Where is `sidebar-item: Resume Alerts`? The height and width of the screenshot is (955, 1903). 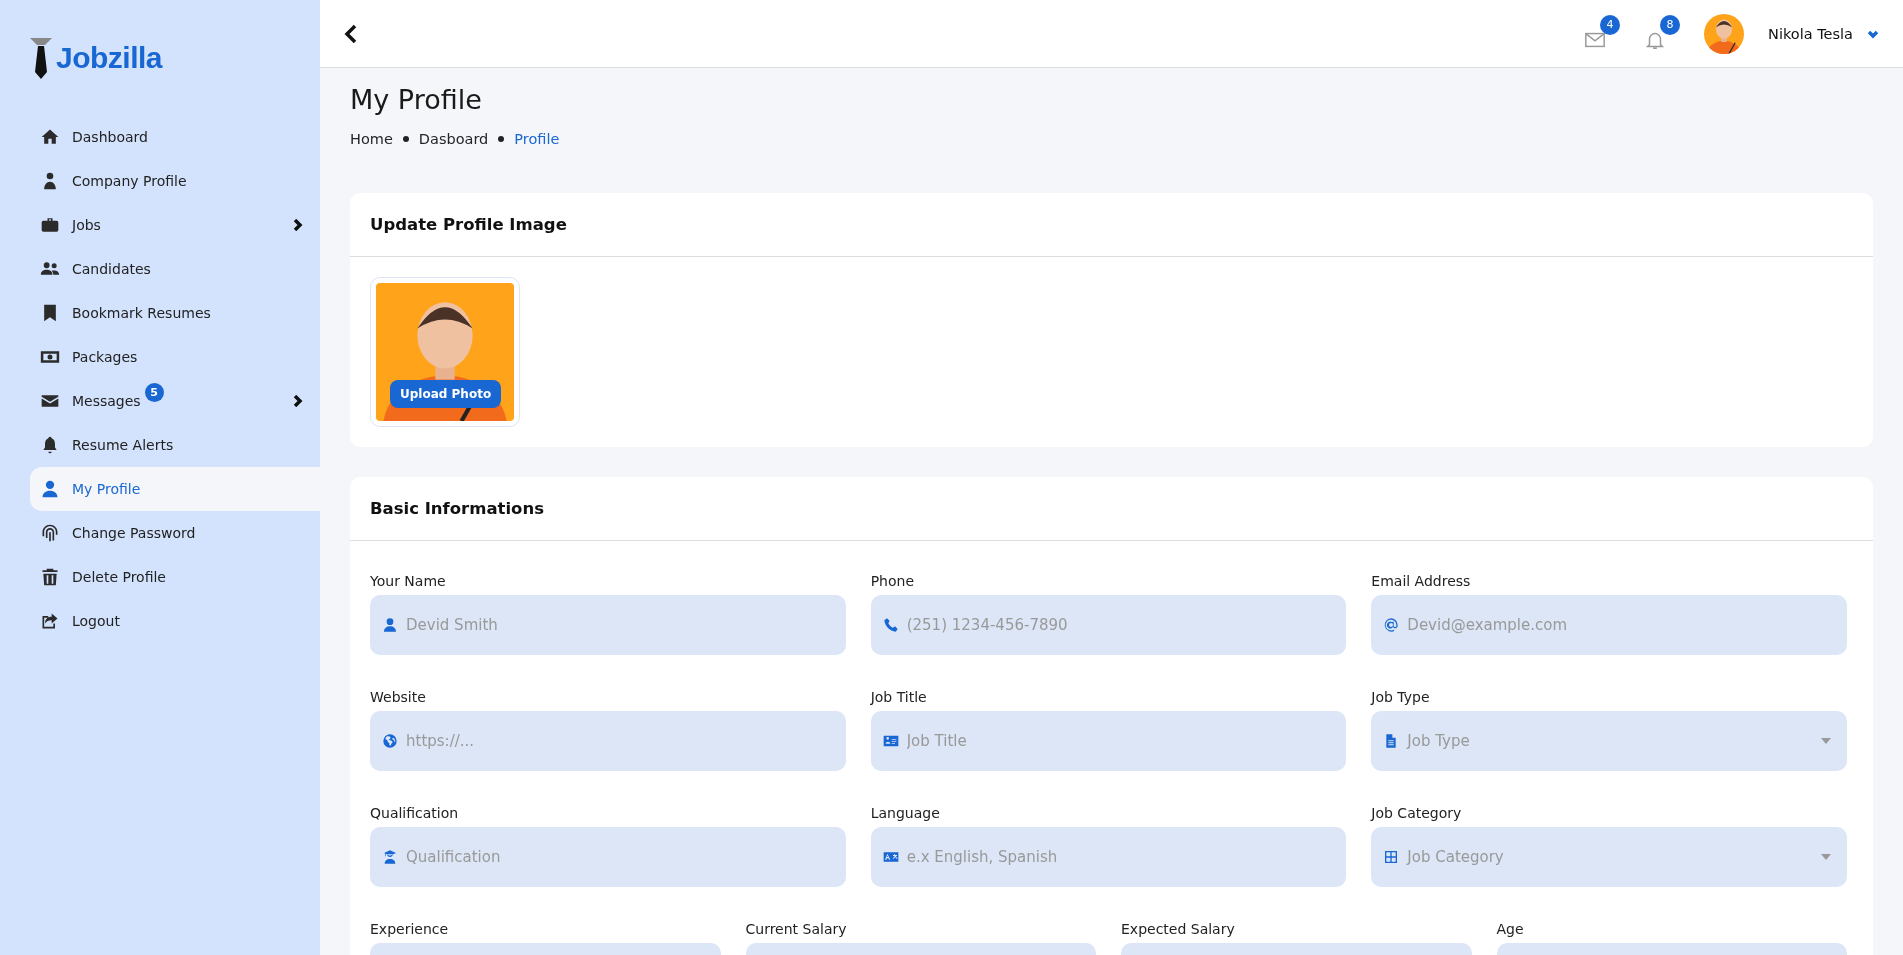
sidebar-item: Resume Alerts is located at coordinates (175, 445).